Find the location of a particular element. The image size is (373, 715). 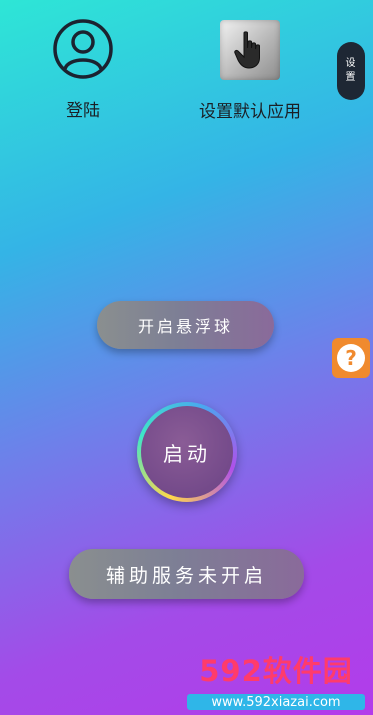

watermark-title: 592软件园 is located at coordinates (276, 671).